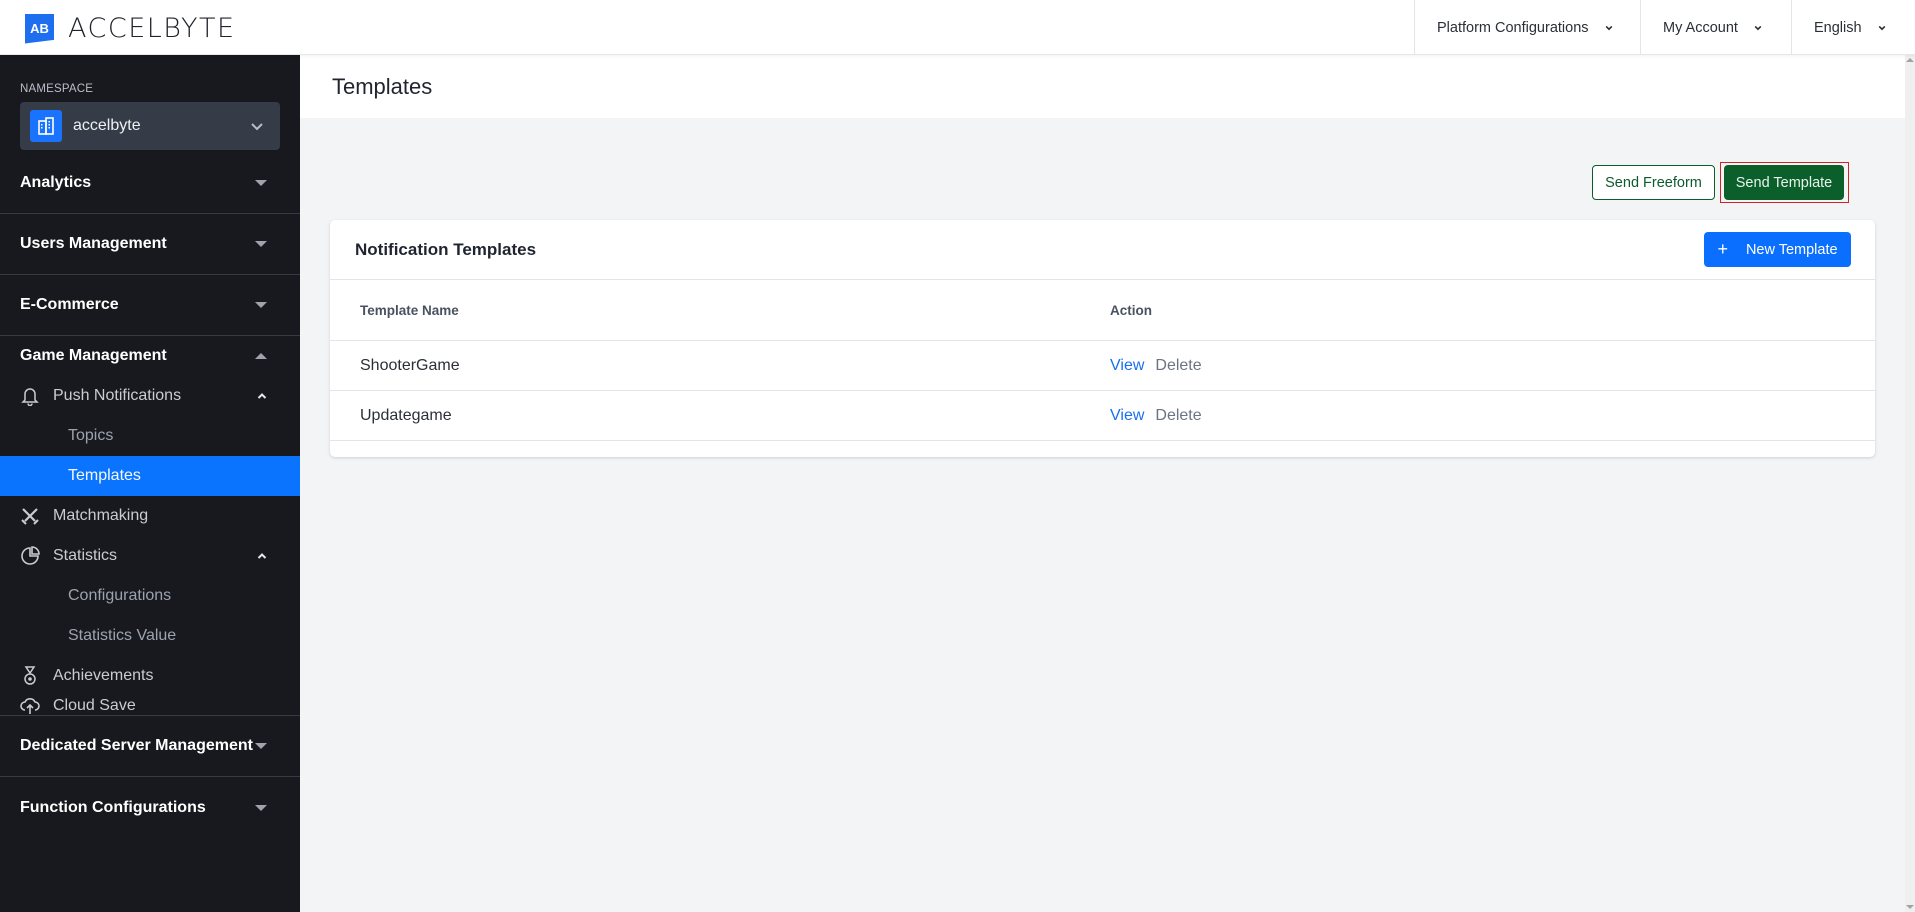 This screenshot has width=1915, height=912. I want to click on new-template-button: + New Template, so click(1777, 249).